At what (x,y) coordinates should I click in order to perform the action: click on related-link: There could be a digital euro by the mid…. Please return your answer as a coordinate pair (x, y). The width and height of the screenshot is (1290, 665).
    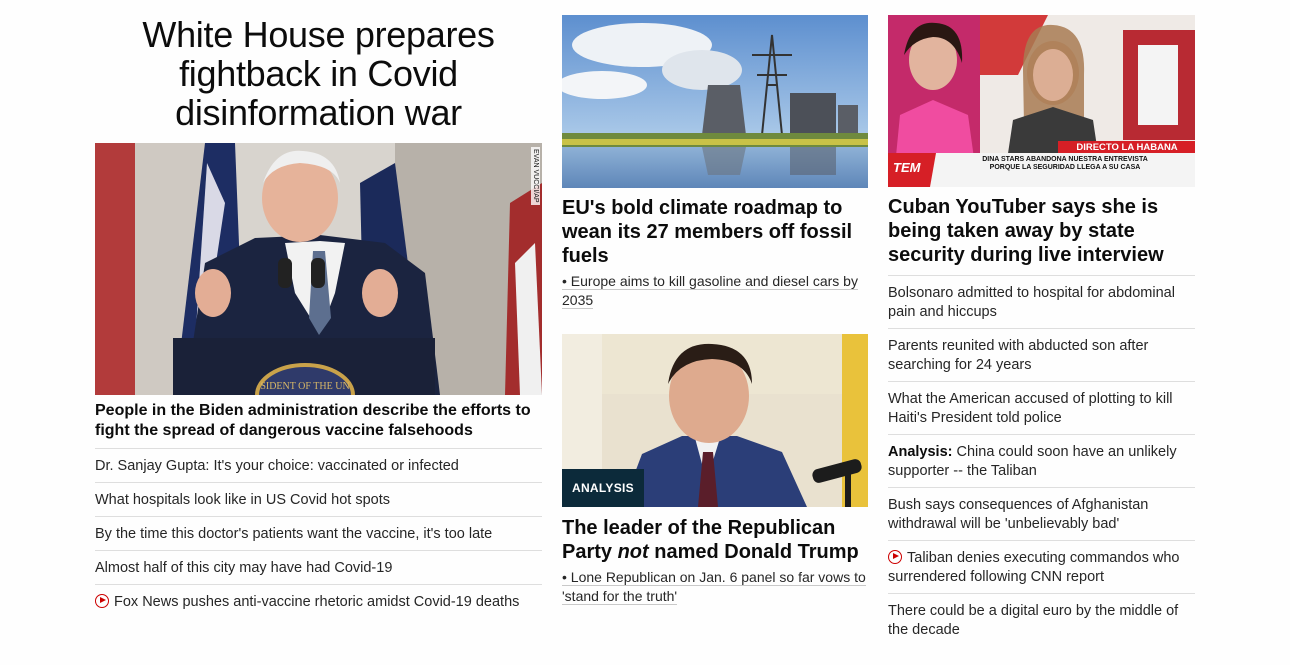
    Looking at the image, I should click on (1033, 620).